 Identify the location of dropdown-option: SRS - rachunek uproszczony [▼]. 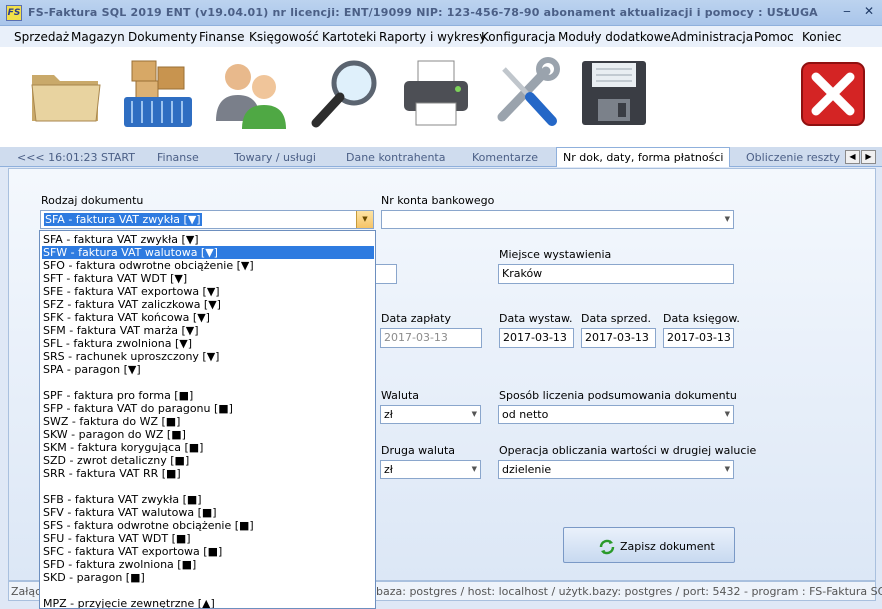
(130, 356).